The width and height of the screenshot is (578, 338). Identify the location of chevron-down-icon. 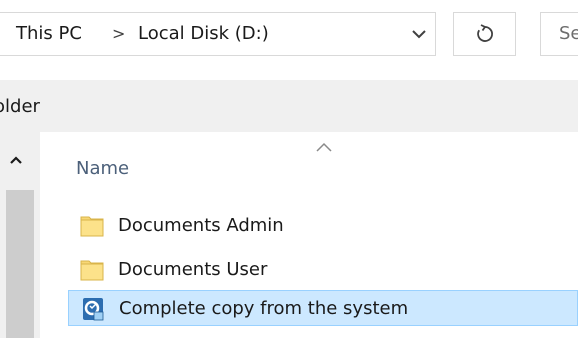
(419, 34).